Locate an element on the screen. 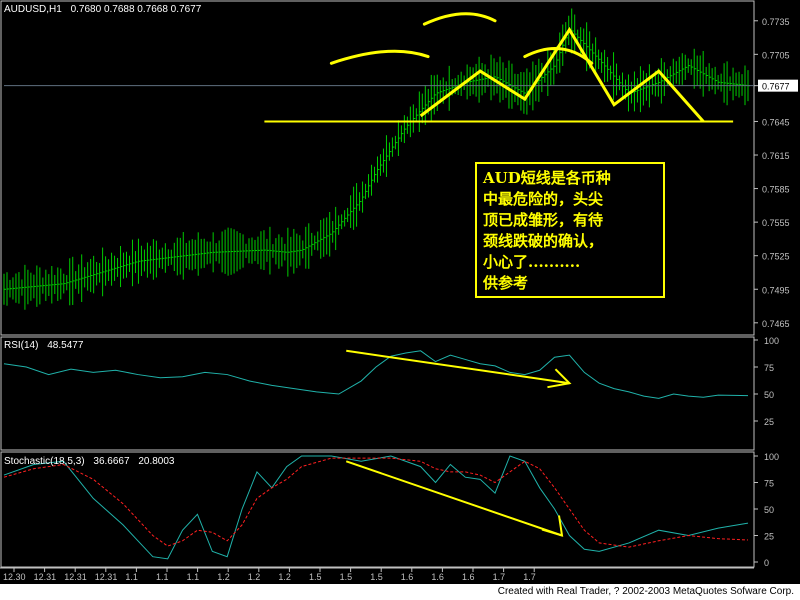 This screenshot has height=600, width=800. price-tick-label: 0.7585 is located at coordinates (776, 190).